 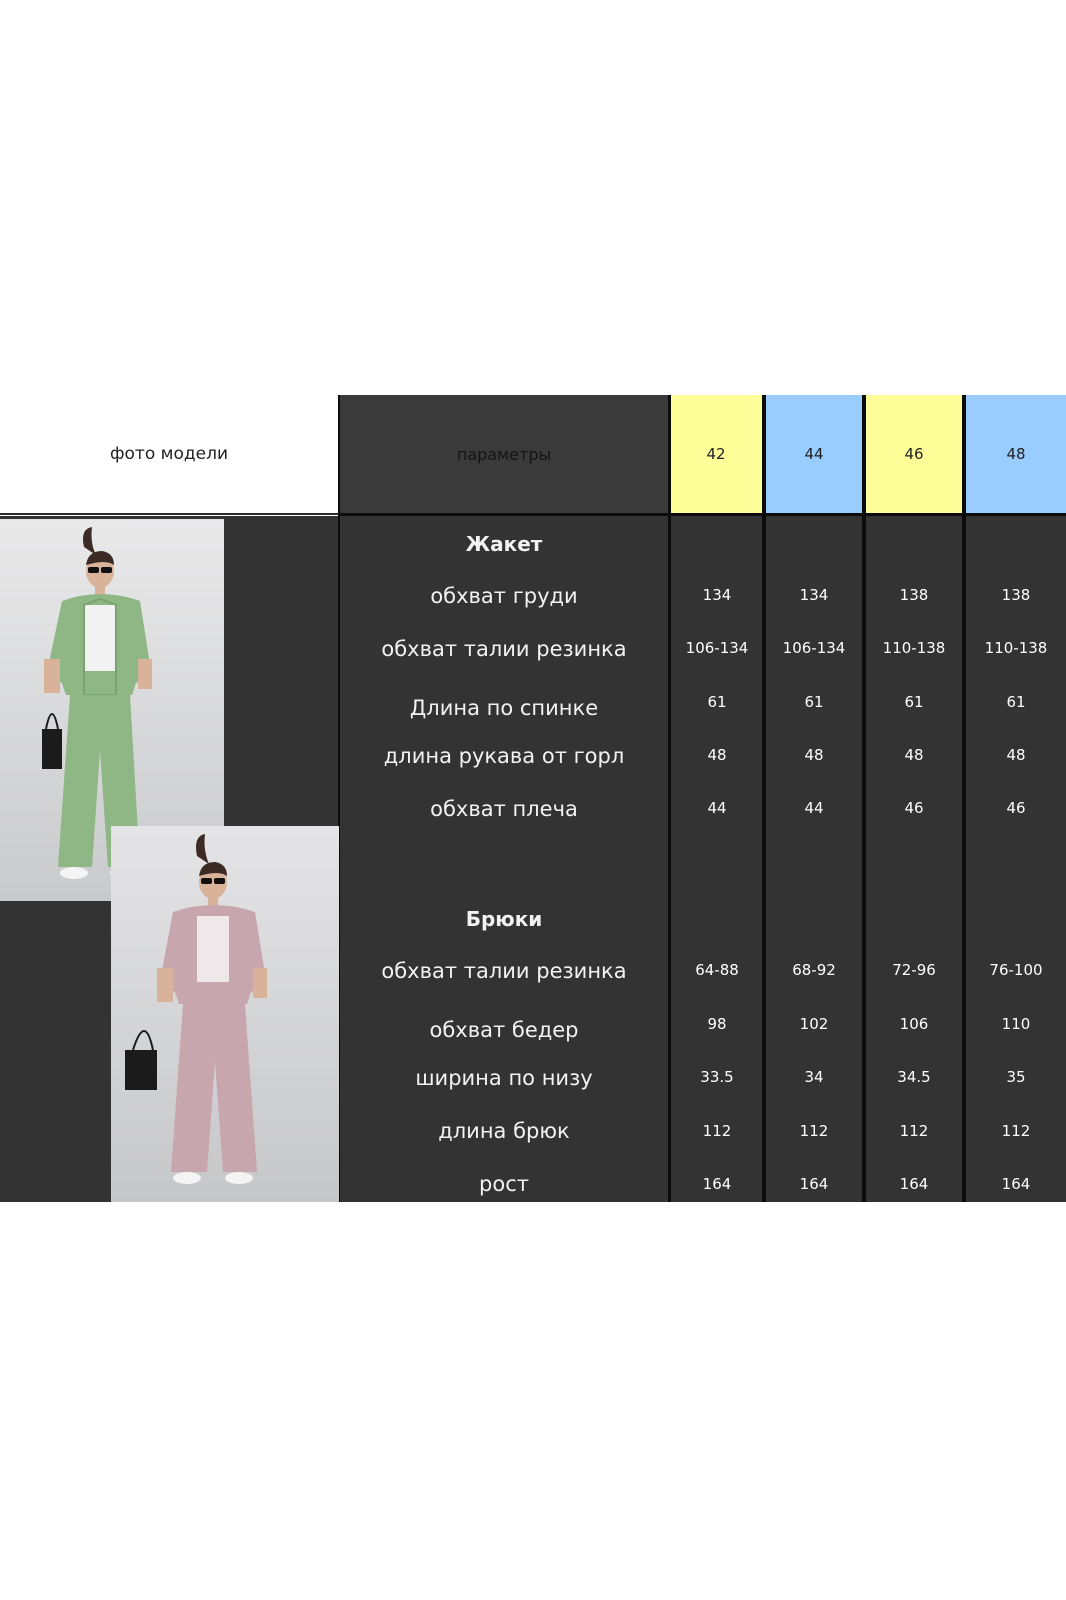 What do you see at coordinates (504, 919) in the screenshot?
I see `trousers-section-title: Брюки` at bounding box center [504, 919].